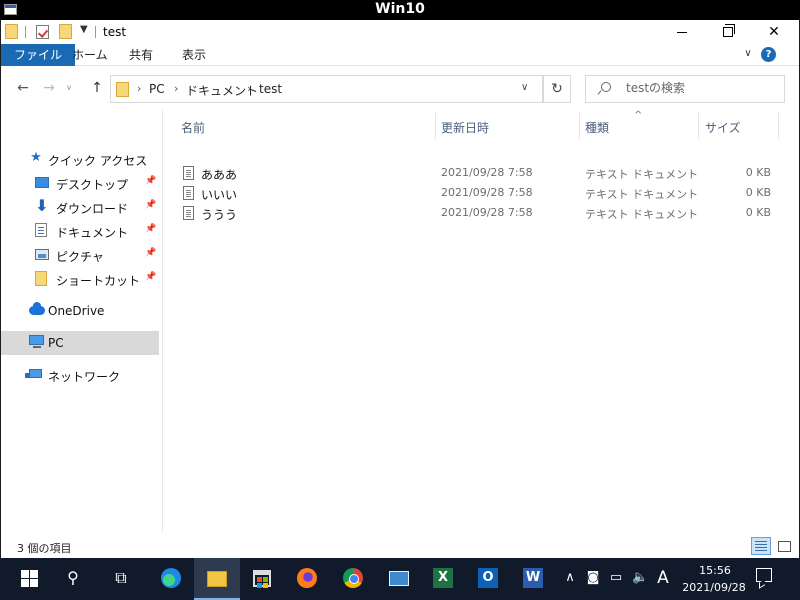 The height and width of the screenshot is (600, 800). I want to click on sidebar-item-label: PC, so click(56, 343).